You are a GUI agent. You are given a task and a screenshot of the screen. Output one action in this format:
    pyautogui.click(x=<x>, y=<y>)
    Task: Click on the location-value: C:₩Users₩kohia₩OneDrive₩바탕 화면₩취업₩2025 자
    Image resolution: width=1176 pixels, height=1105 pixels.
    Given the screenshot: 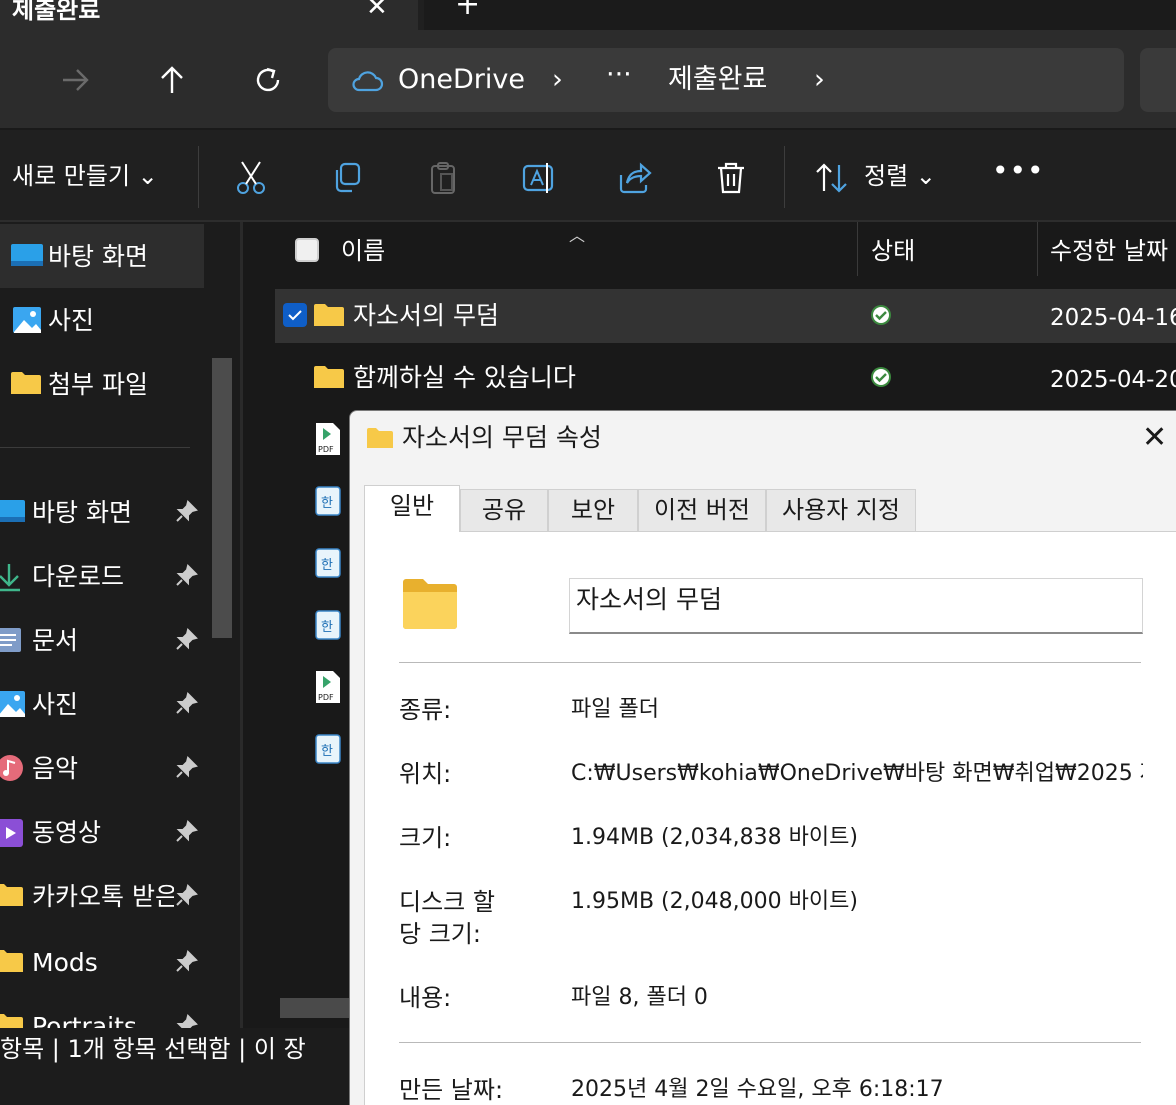 What is the action you would take?
    pyautogui.click(x=857, y=773)
    